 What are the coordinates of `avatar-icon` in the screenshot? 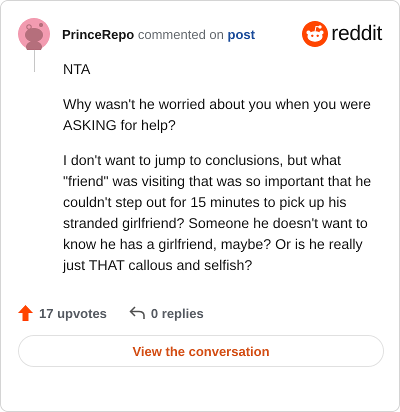 It's located at (34, 34).